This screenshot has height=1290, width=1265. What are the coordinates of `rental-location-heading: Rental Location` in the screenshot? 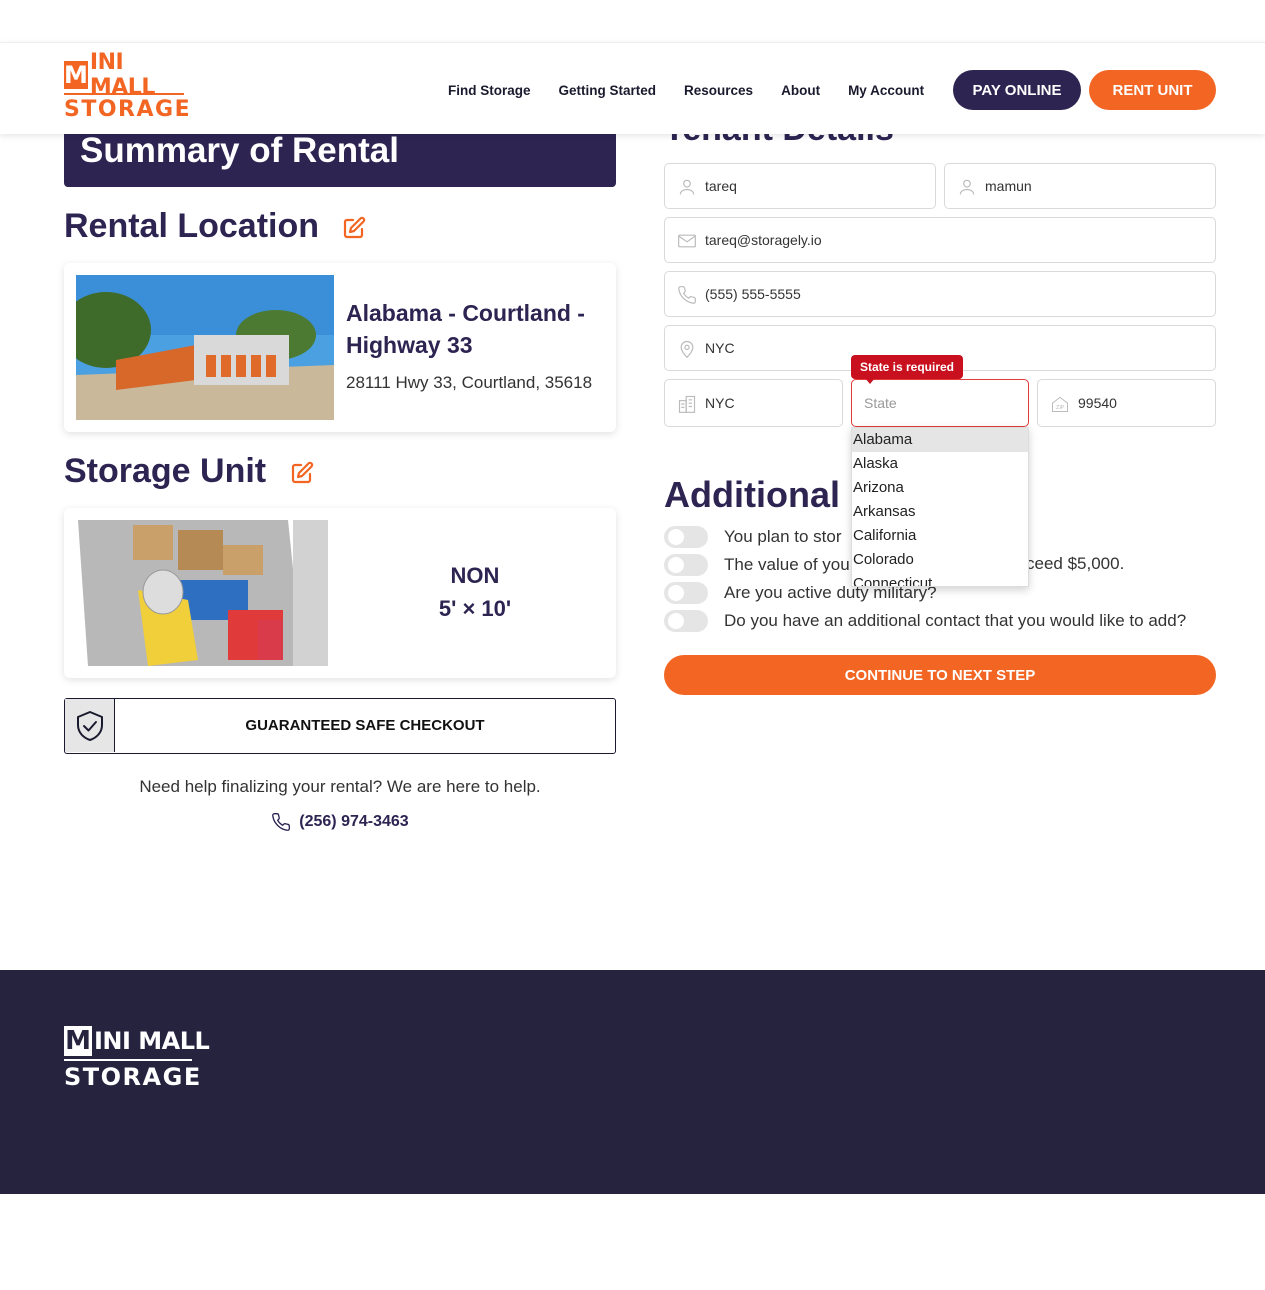 It's located at (215, 226).